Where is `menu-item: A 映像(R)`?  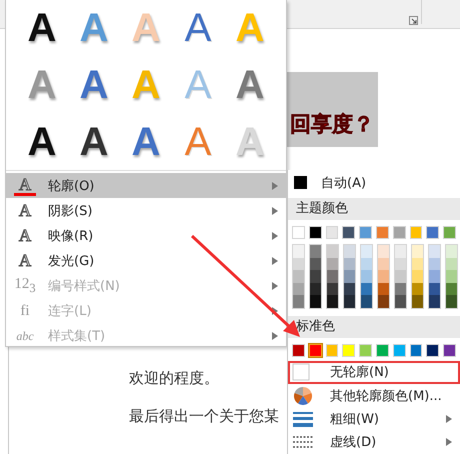 menu-item: A 映像(R) is located at coordinates (146, 235).